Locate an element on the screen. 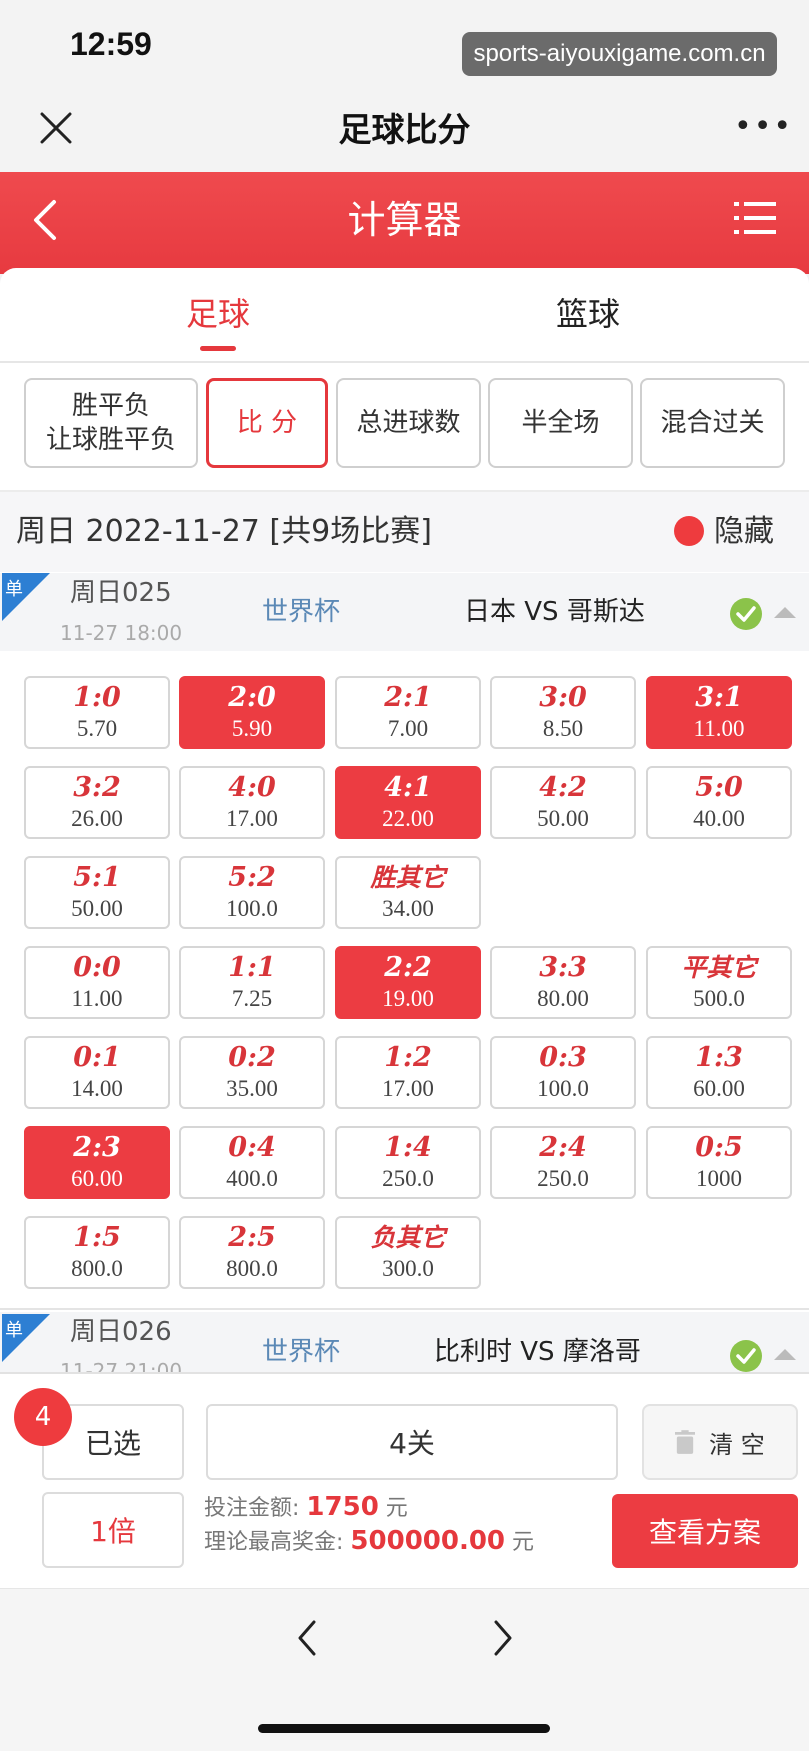 Image resolution: width=809 pixels, height=1751 pixels. score-option: 5:0 40.00 is located at coordinates (719, 802).